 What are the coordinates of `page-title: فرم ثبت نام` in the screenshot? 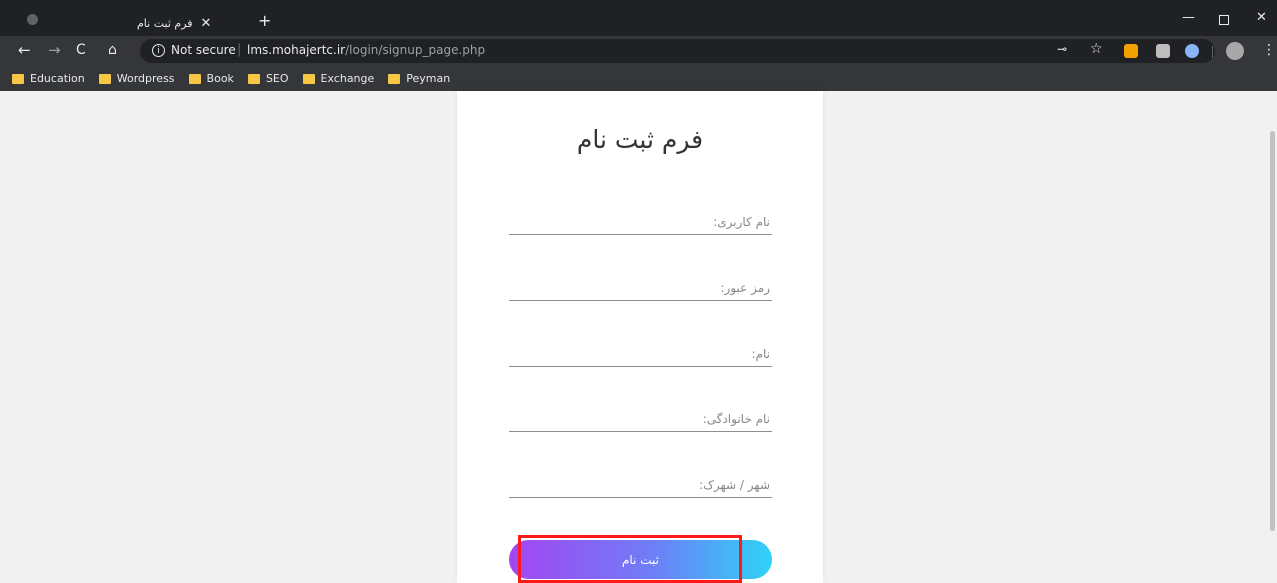 It's located at (640, 139).